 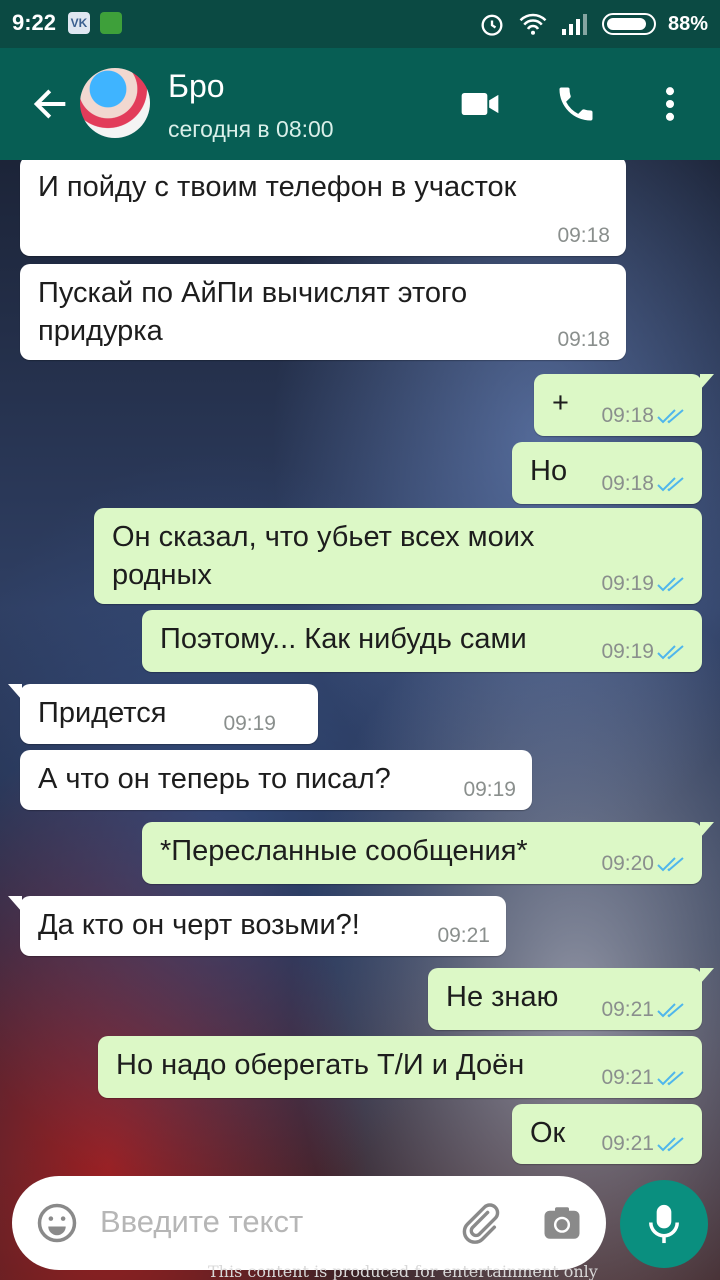 What do you see at coordinates (34, 22) in the screenshot?
I see `status-time: 9:22` at bounding box center [34, 22].